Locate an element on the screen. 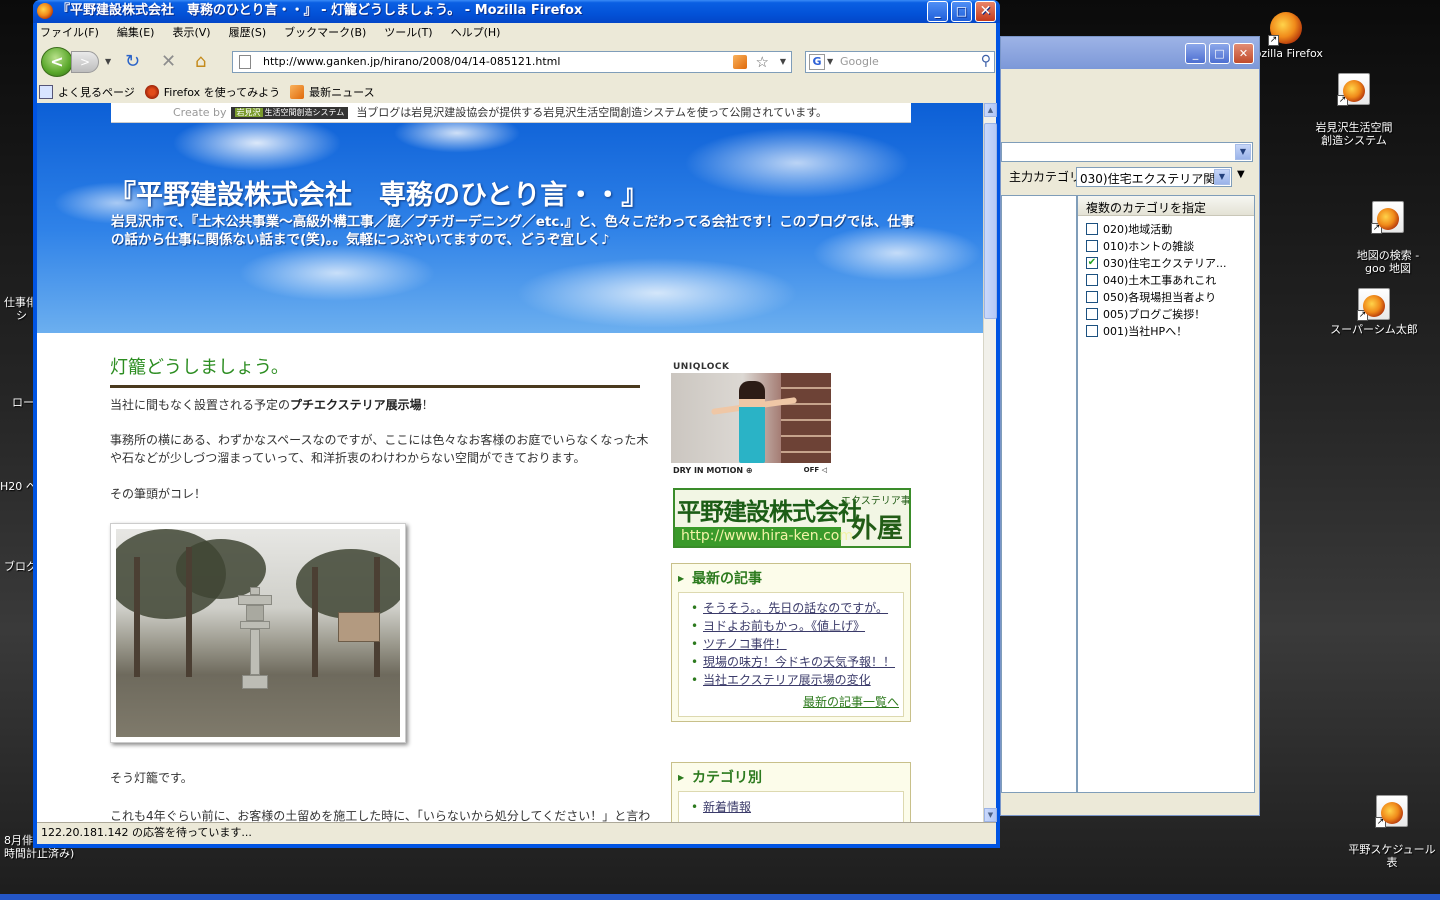 This screenshot has height=900, width=1440. bookmark-item: よく見るページ is located at coordinates (87, 92).